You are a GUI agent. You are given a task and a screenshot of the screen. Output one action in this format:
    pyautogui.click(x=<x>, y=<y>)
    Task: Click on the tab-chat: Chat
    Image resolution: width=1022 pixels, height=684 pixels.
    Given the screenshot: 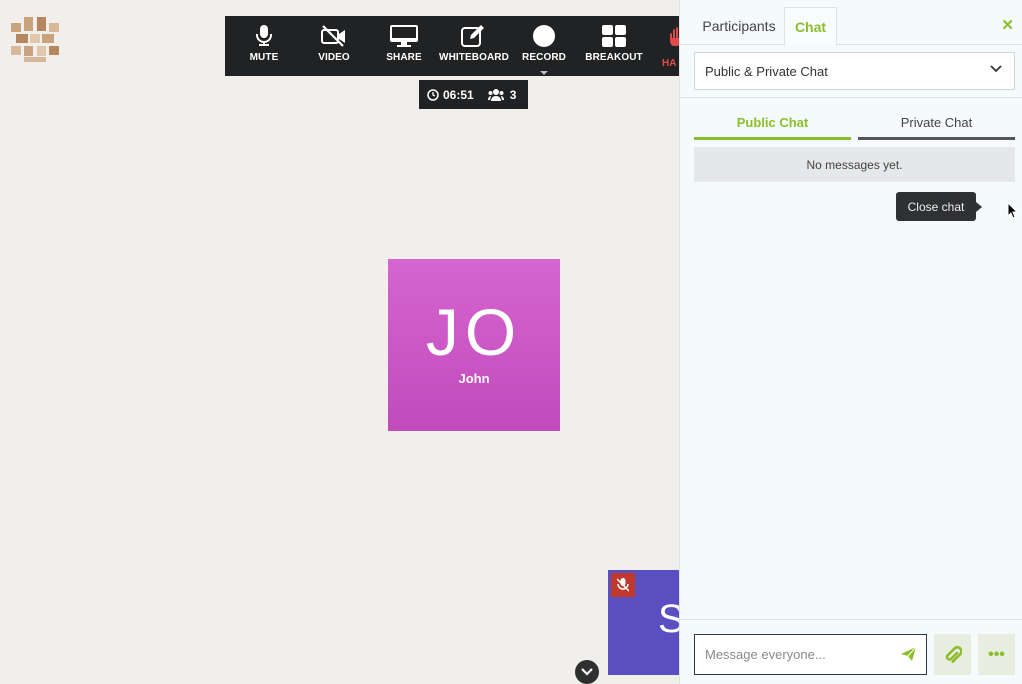 What is the action you would take?
    pyautogui.click(x=810, y=26)
    